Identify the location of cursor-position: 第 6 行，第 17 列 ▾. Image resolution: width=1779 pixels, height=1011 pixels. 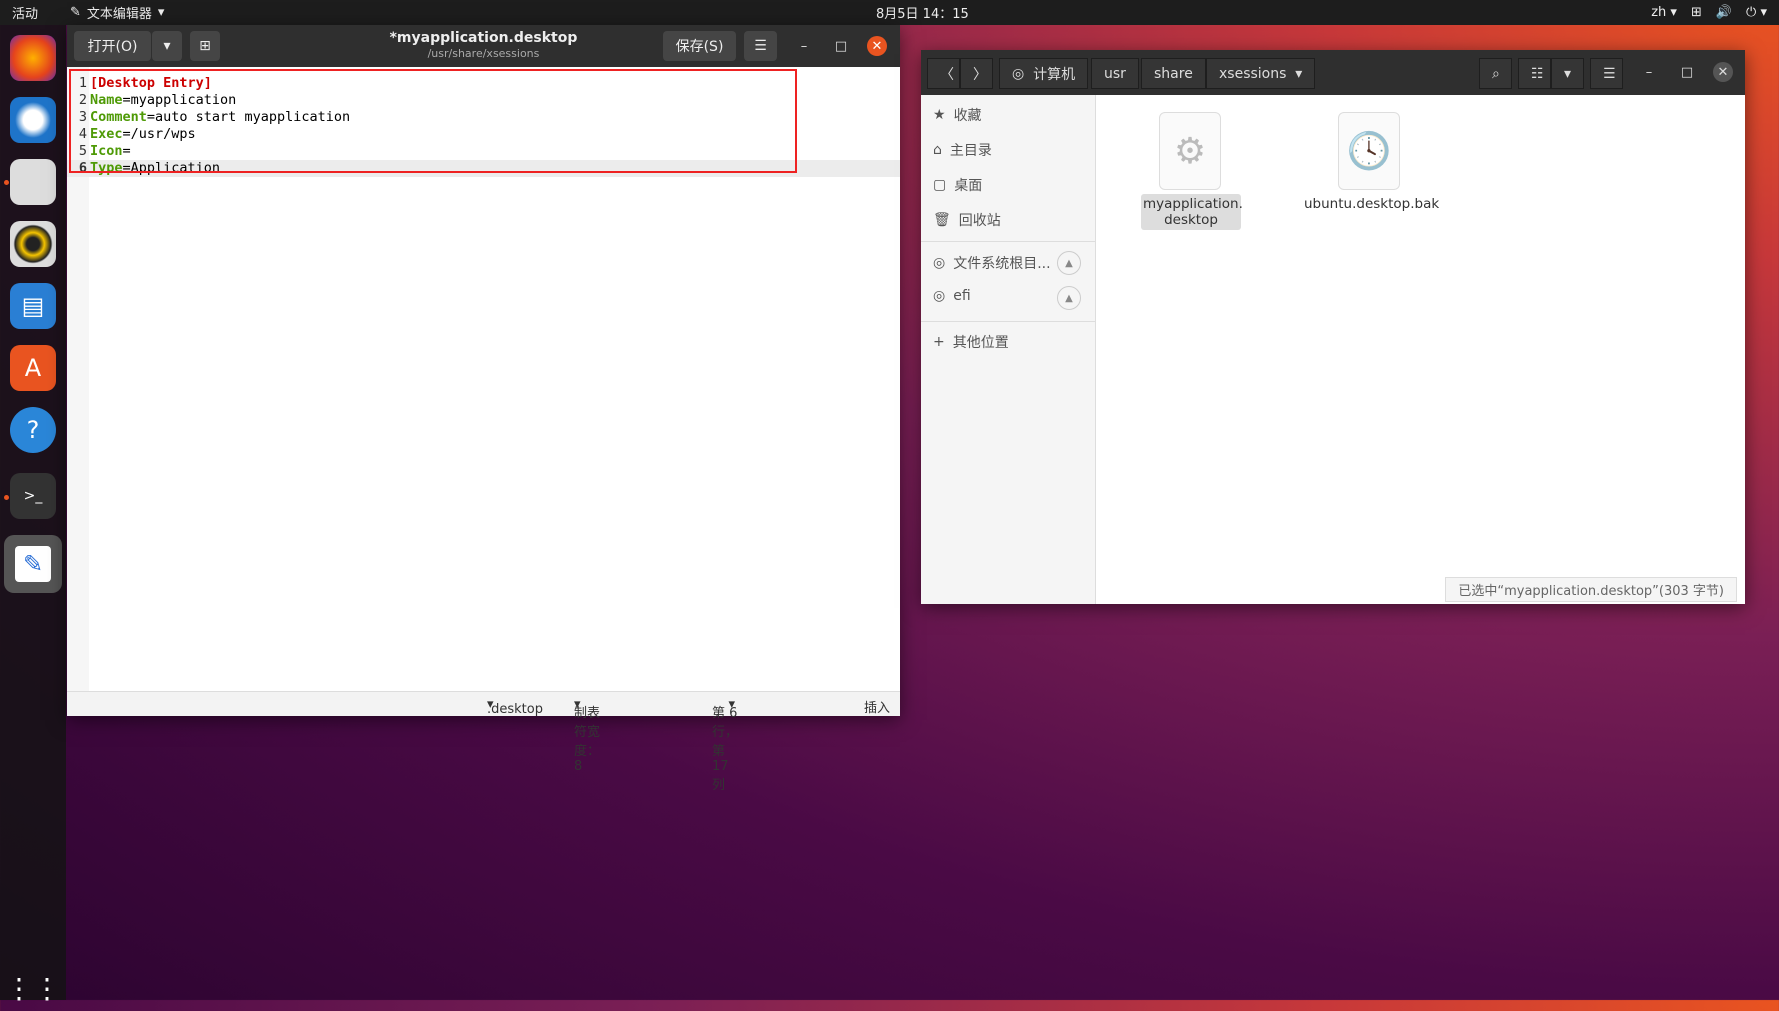
(725, 745).